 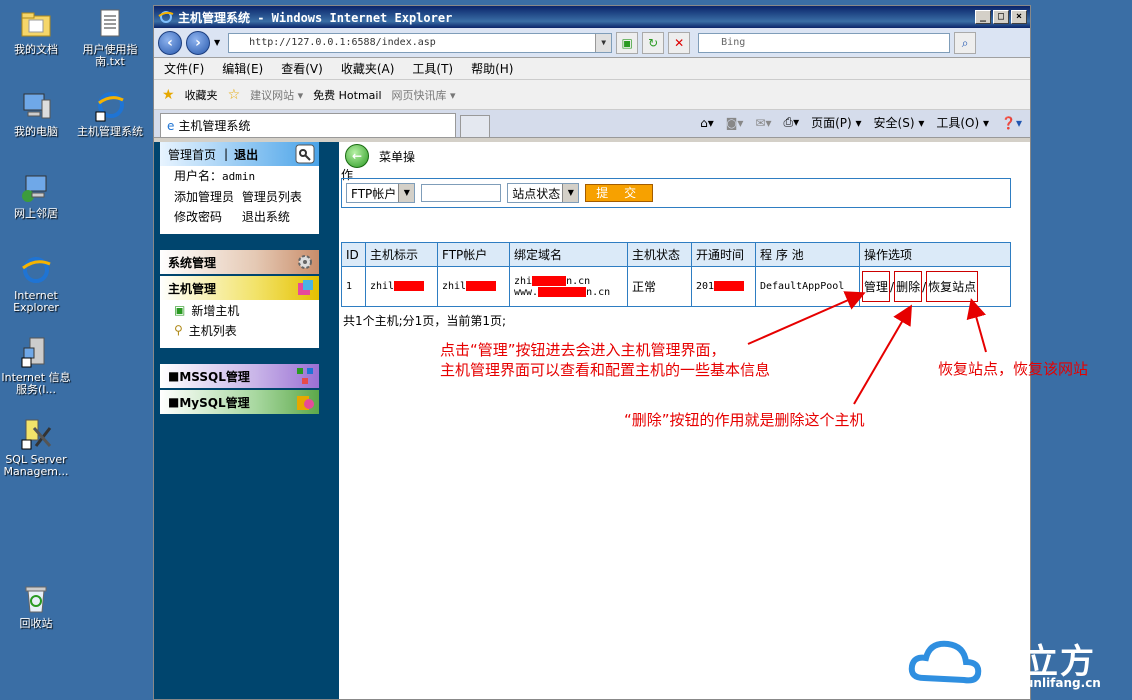 I want to click on system-management-section: 系统管理, so click(x=239, y=262).